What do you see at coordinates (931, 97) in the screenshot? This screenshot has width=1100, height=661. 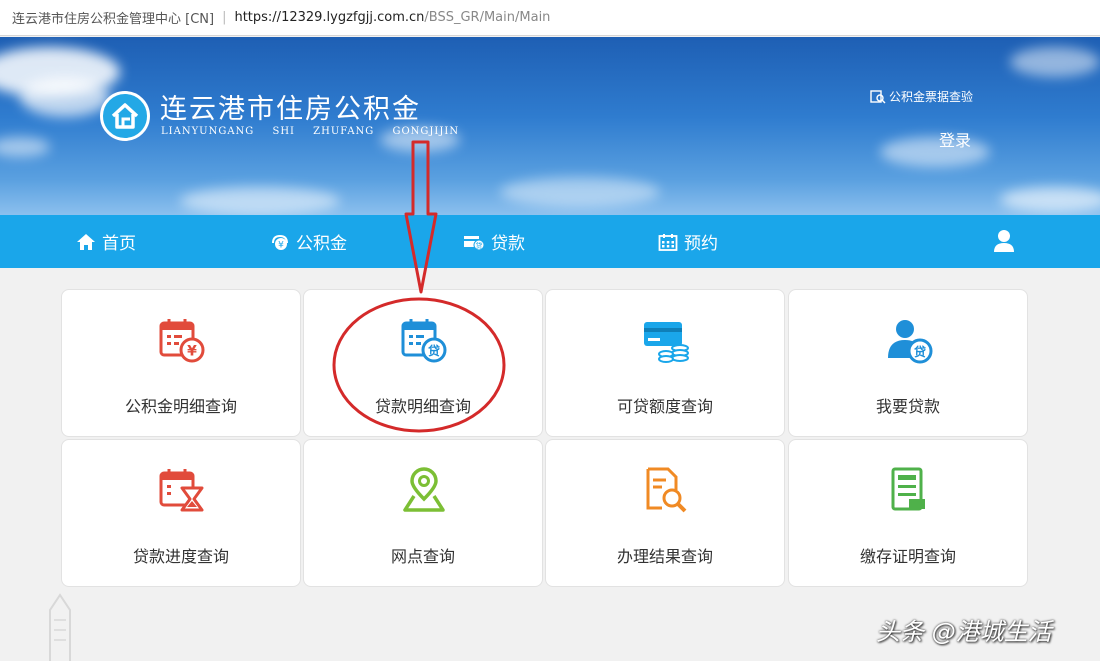 I see `receipt-verify-label: 公积金票据查验` at bounding box center [931, 97].